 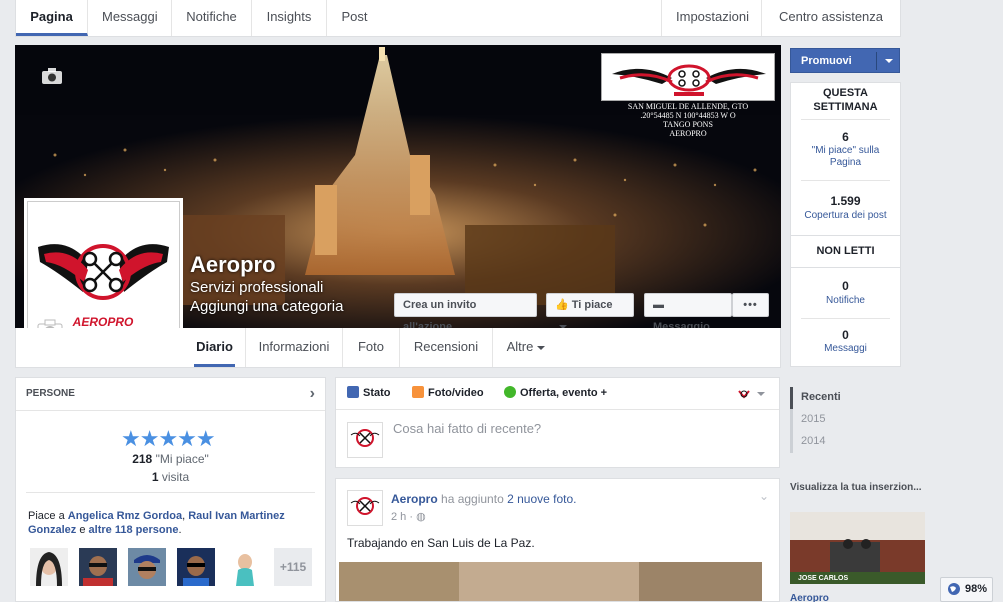 I want to click on post-photo, so click(x=550, y=581).